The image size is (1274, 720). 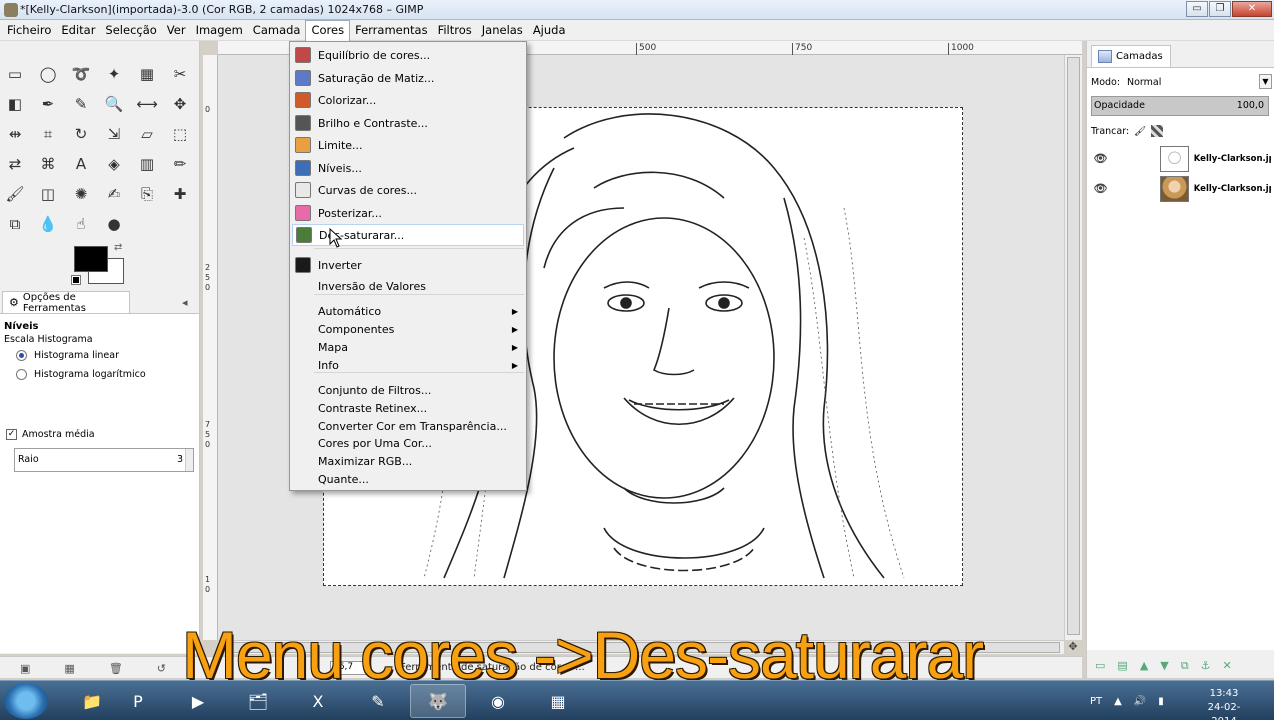 What do you see at coordinates (48, 134) in the screenshot?
I see `crop-icon: ⌗` at bounding box center [48, 134].